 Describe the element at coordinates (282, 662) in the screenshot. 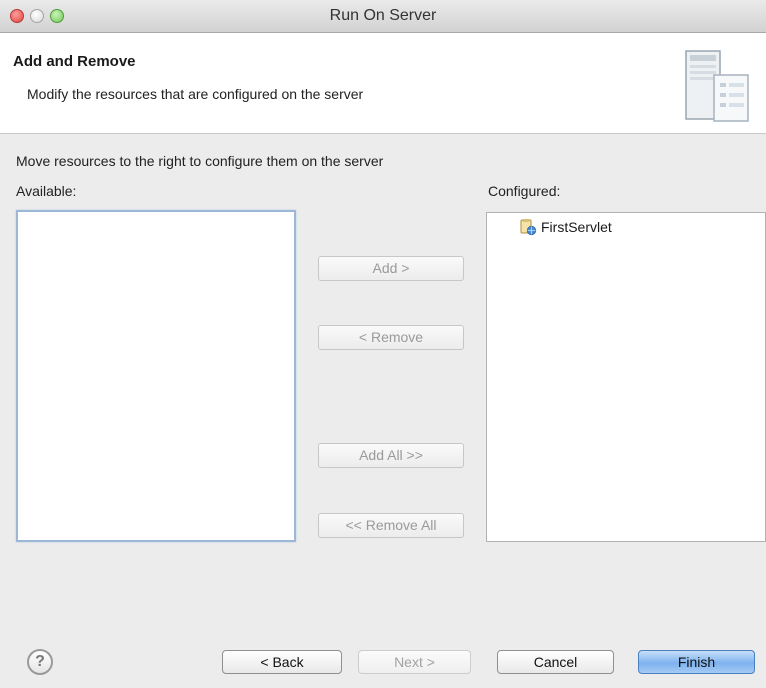

I see `back-button: < Back` at that location.